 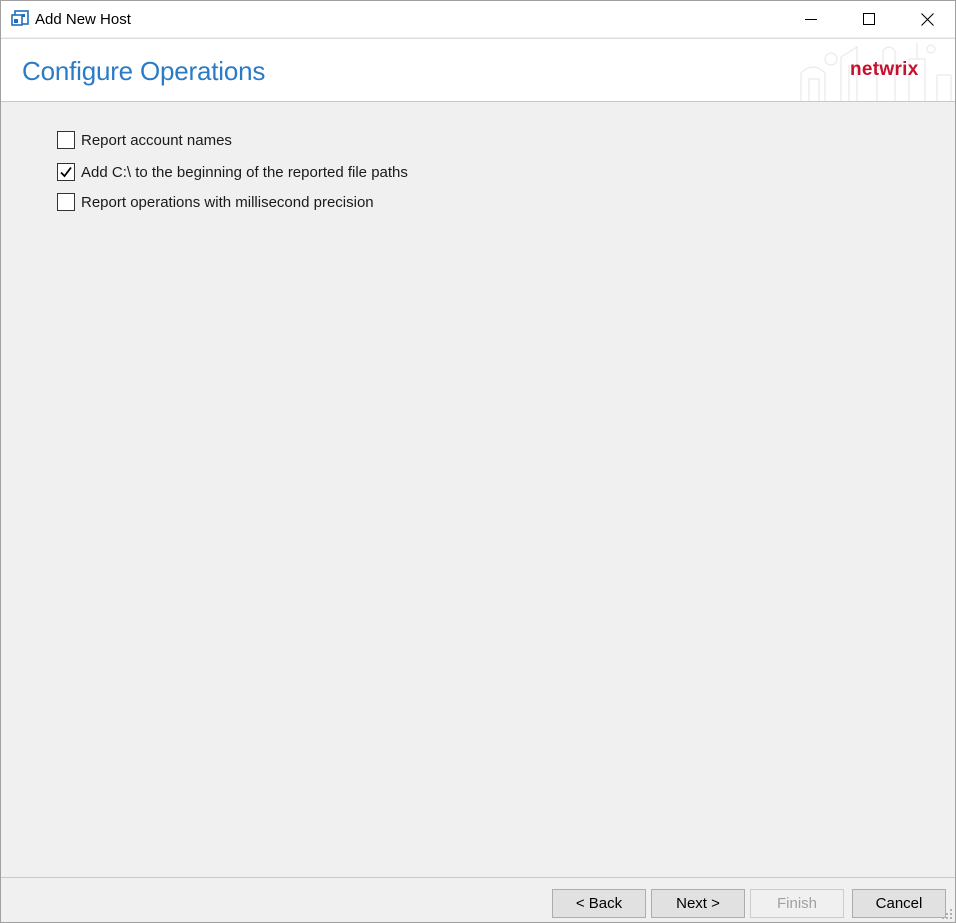 I want to click on netwrix-logo: netwrix, so click(x=884, y=69).